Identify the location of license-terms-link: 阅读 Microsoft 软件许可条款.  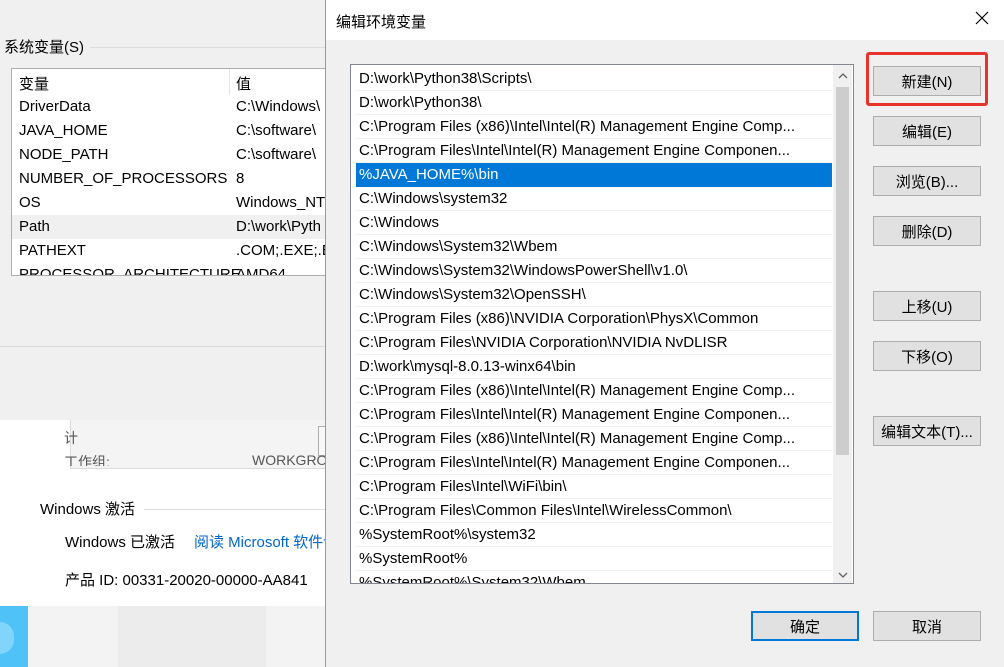
(260, 541).